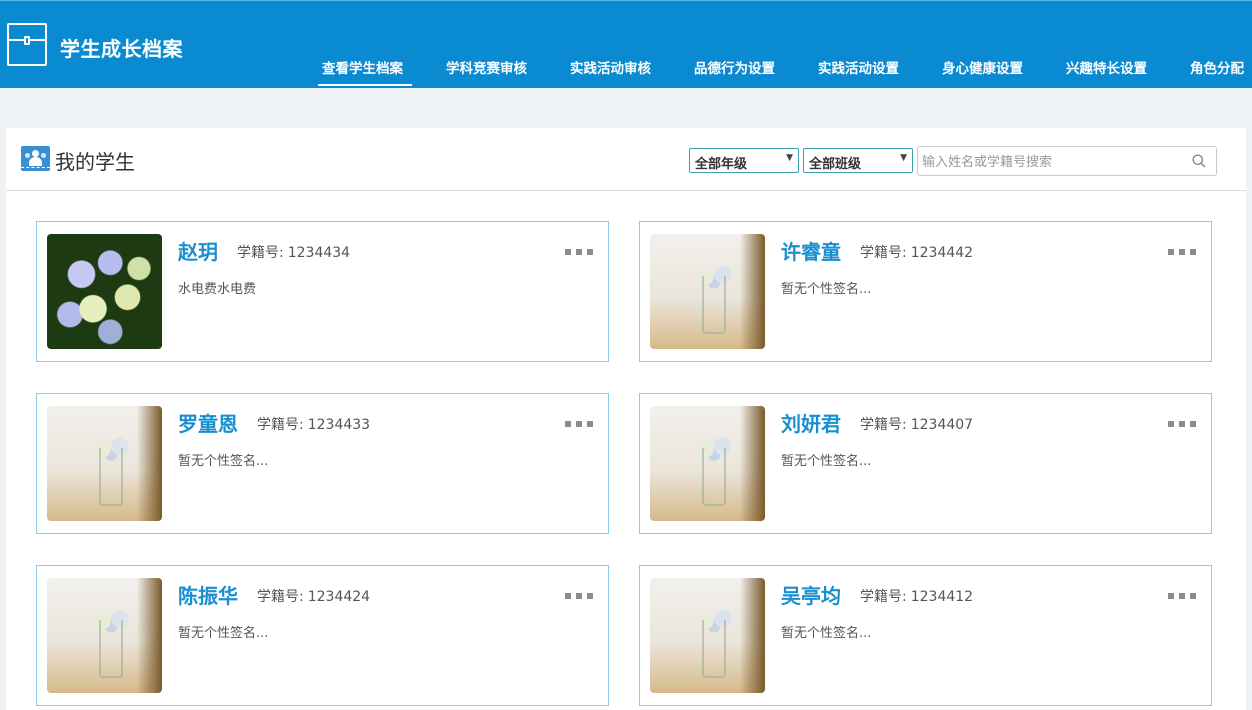  I want to click on grade-select: 全部年级 ▼, so click(744, 160).